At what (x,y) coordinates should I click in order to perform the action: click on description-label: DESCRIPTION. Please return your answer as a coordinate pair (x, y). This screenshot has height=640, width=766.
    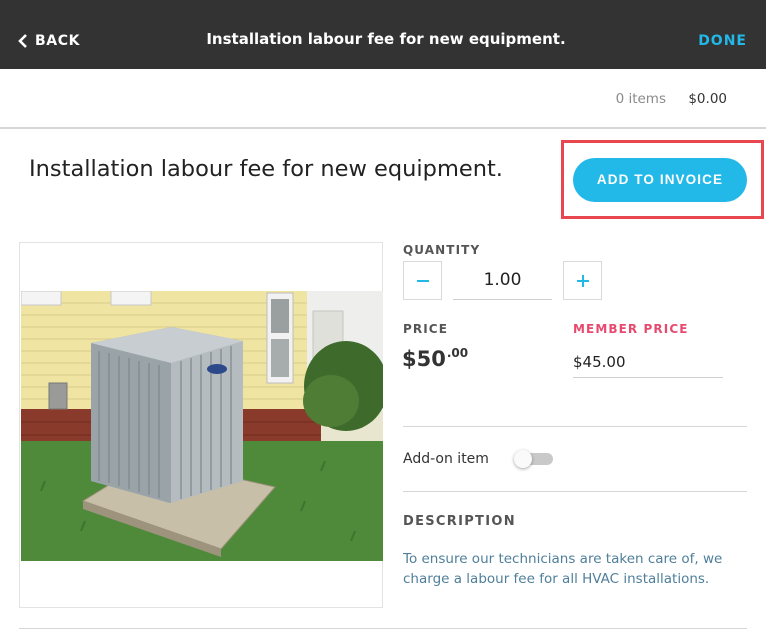
    Looking at the image, I should click on (459, 521).